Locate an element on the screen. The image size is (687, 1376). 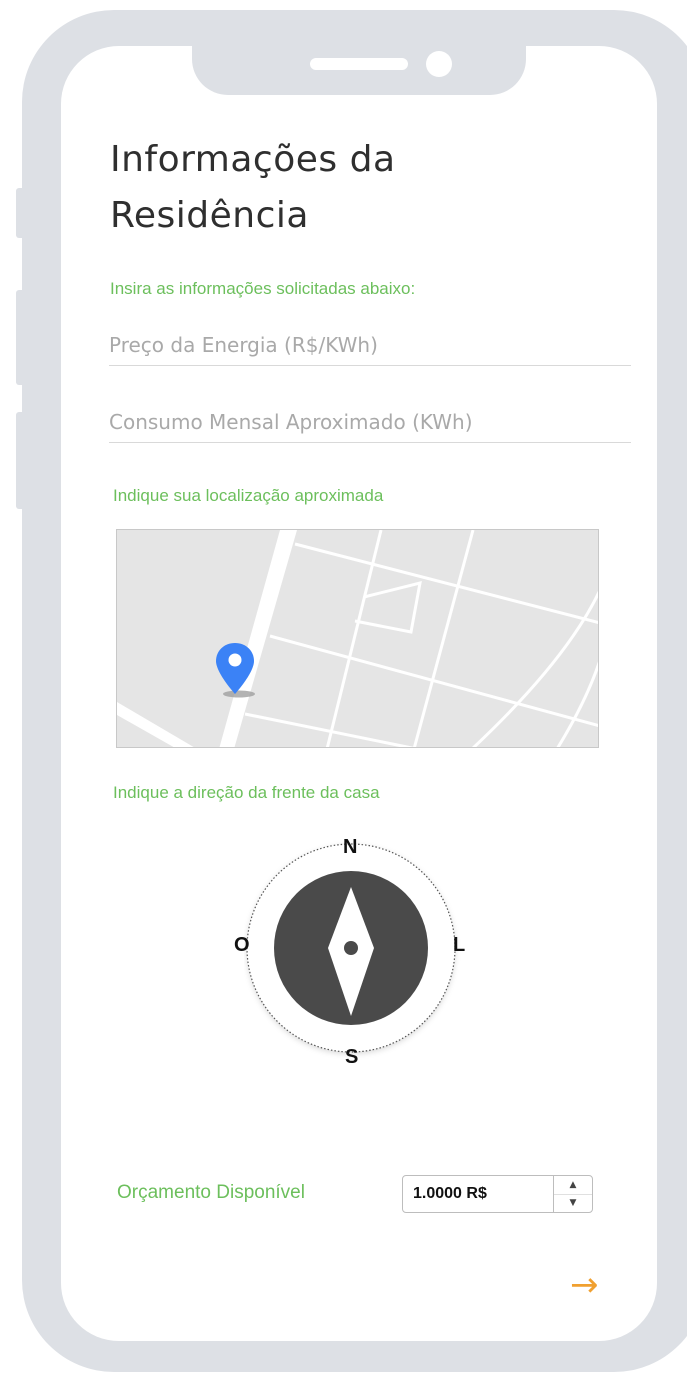
location-label: Indique sua localização aproximada is located at coordinates (248, 495).